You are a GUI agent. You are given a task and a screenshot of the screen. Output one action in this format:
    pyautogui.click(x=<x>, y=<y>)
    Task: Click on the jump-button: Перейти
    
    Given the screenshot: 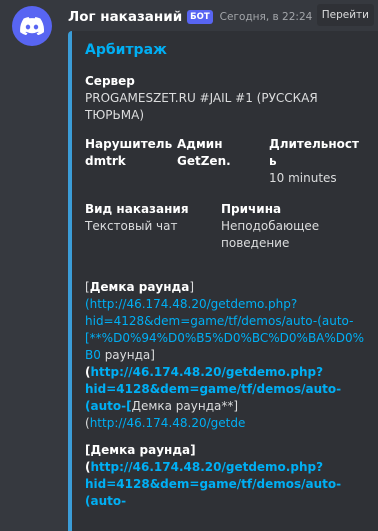 What is the action you would take?
    pyautogui.click(x=345, y=15)
    